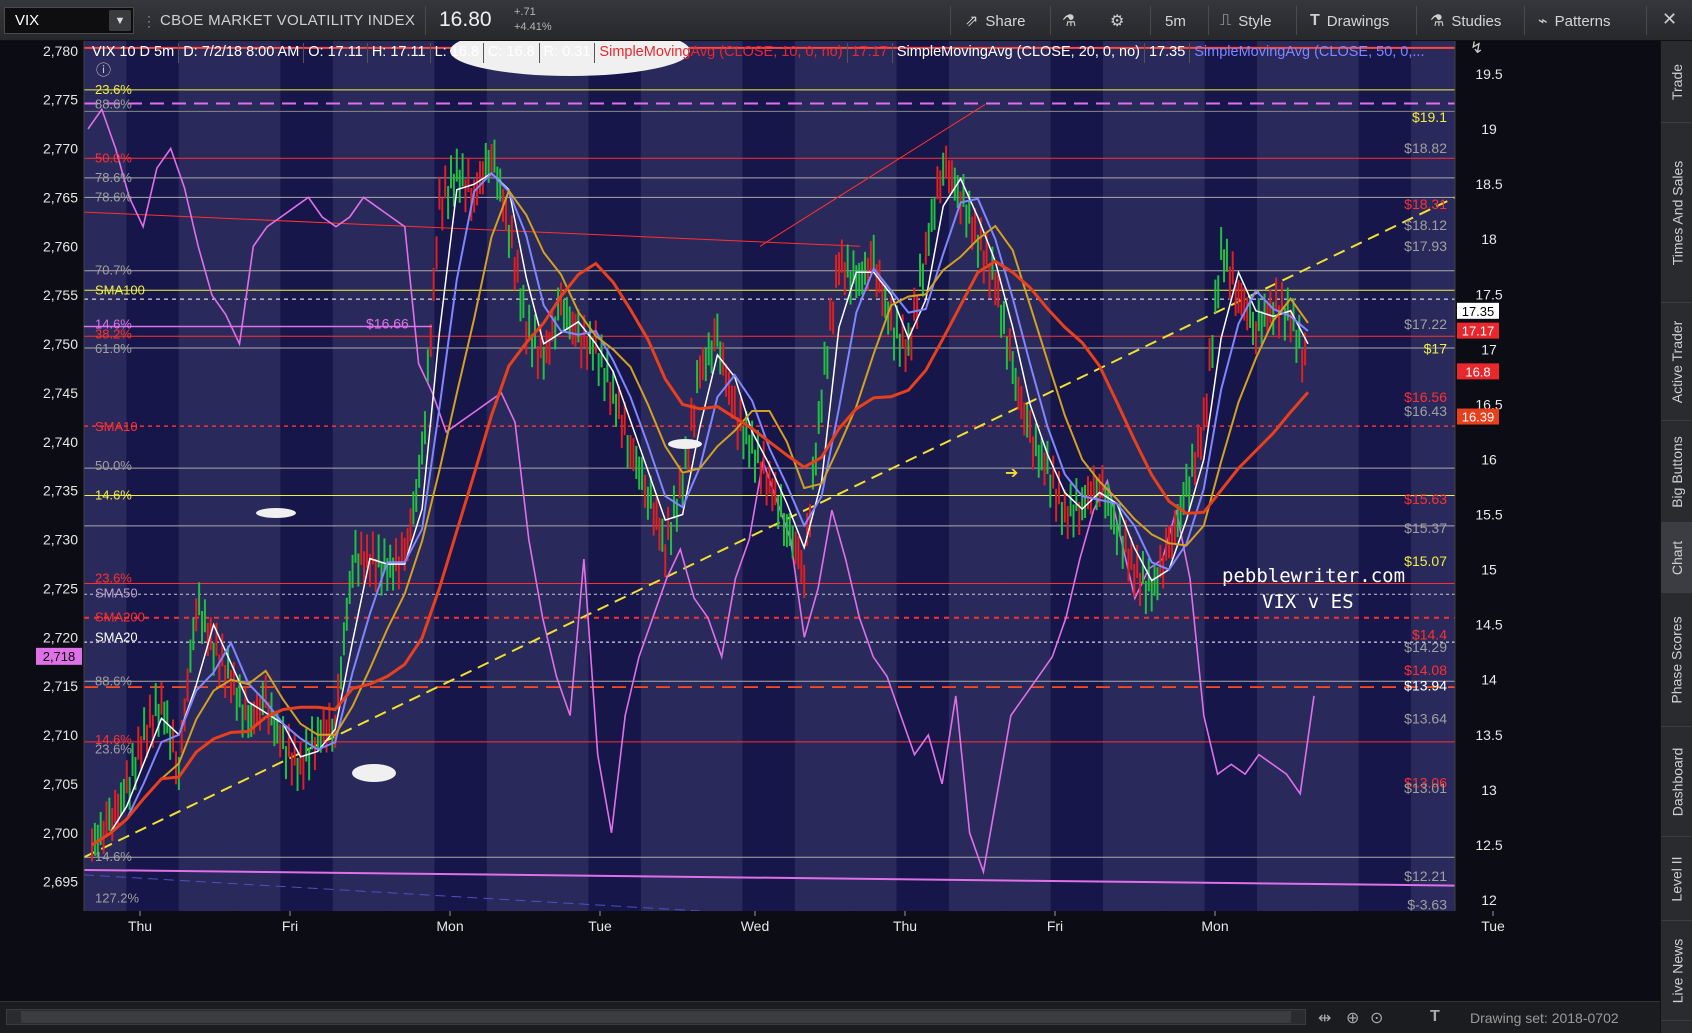 The image size is (1692, 1033). I want to click on fib-label-right: $17, so click(1436, 348).